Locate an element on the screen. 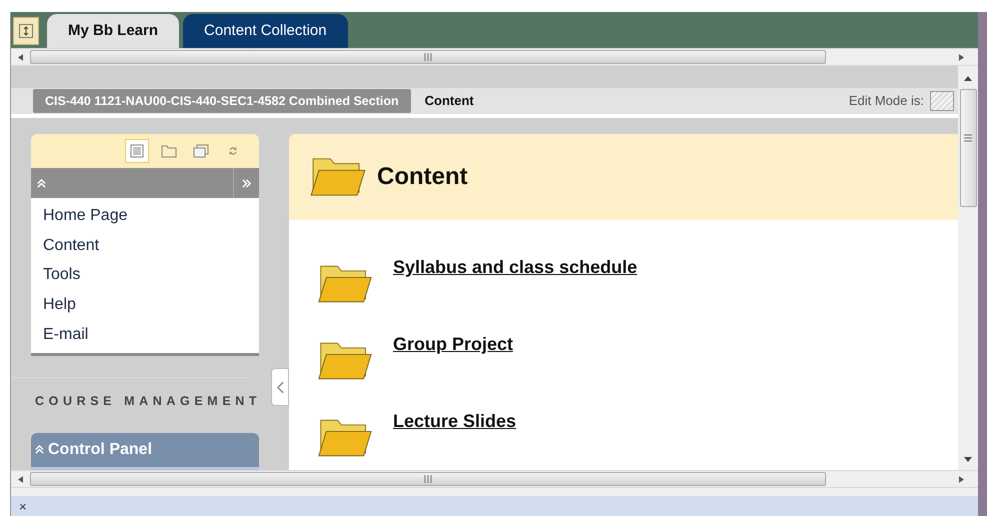 This screenshot has height=516, width=987. content-item-link: Group Project is located at coordinates (453, 344).